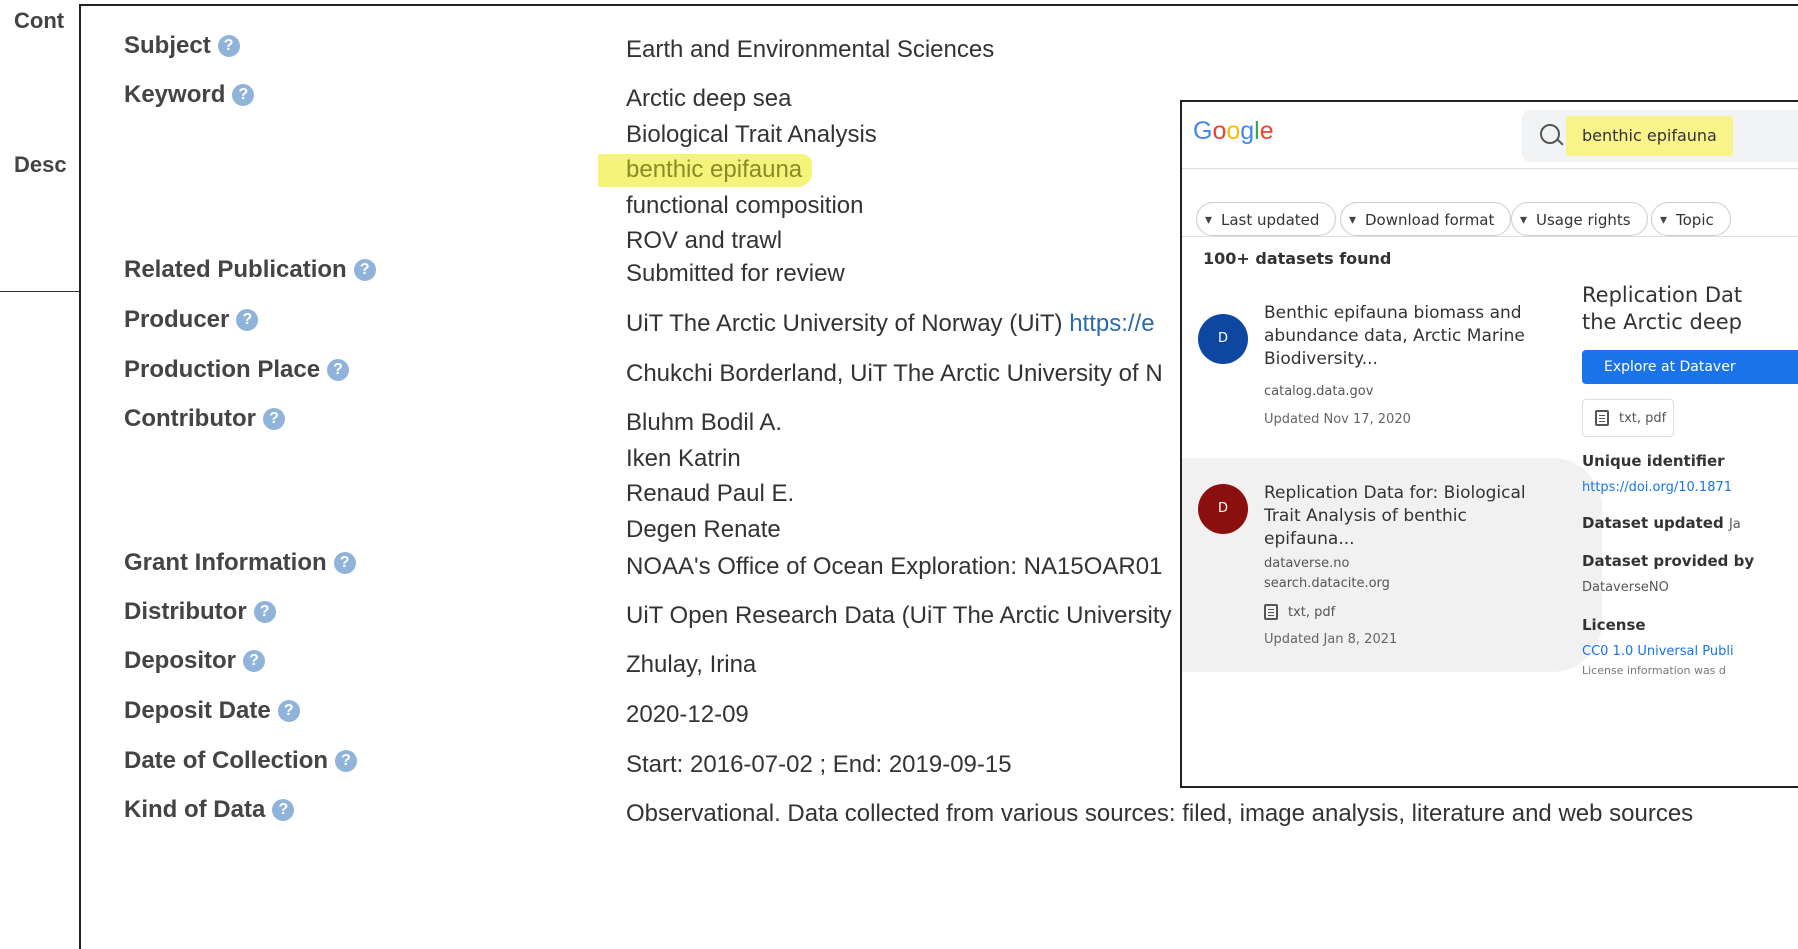  Describe the element at coordinates (1111, 323) in the screenshot. I see `producer-link: https://e` at that location.